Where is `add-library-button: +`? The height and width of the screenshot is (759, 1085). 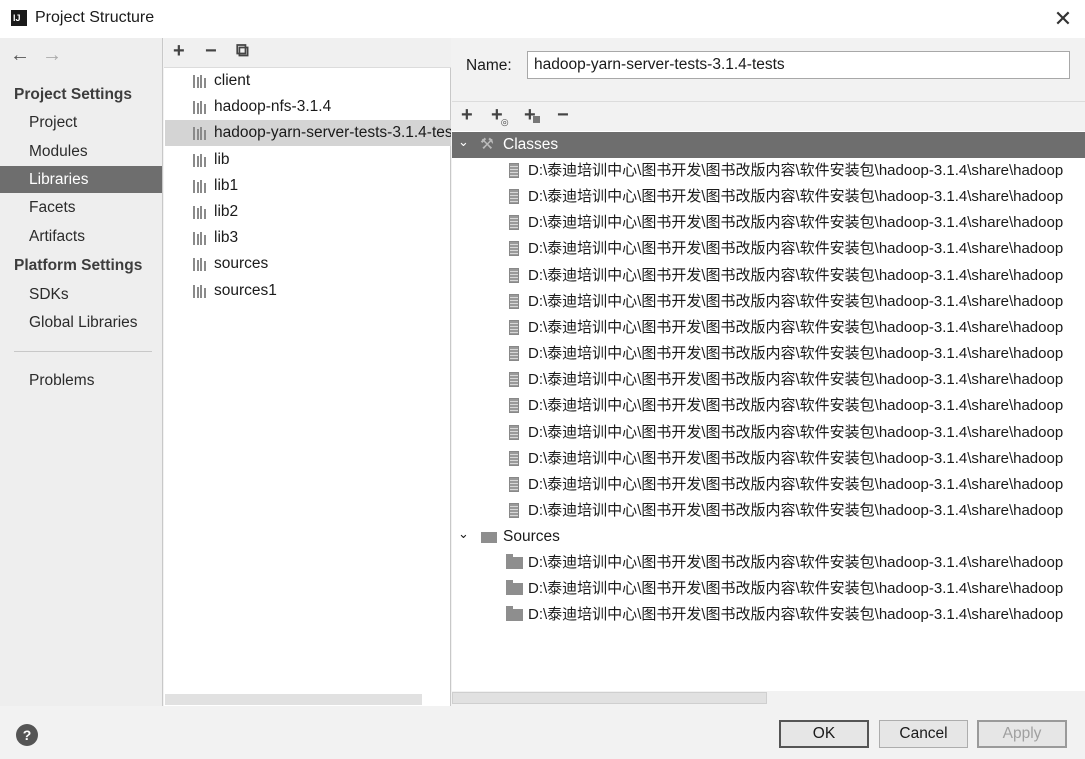
add-library-button: + is located at coordinates (179, 51).